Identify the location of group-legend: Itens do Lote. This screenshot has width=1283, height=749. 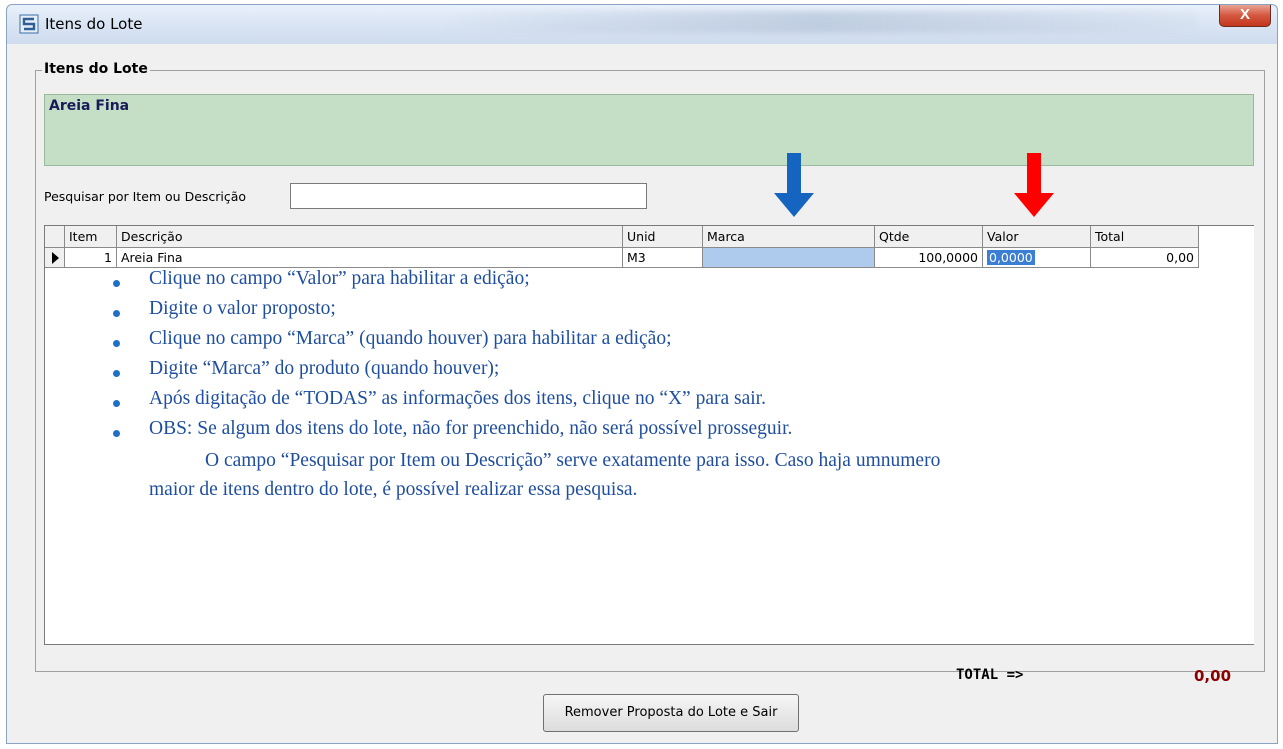
(96, 69).